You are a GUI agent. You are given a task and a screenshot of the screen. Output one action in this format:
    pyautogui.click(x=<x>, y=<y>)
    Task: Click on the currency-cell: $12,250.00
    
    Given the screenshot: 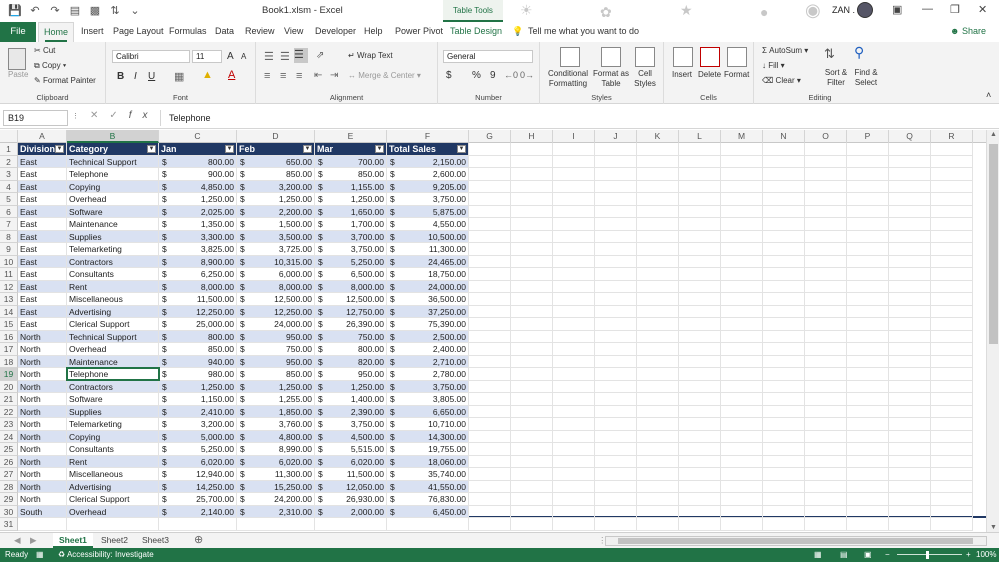 What is the action you would take?
    pyautogui.click(x=198, y=311)
    